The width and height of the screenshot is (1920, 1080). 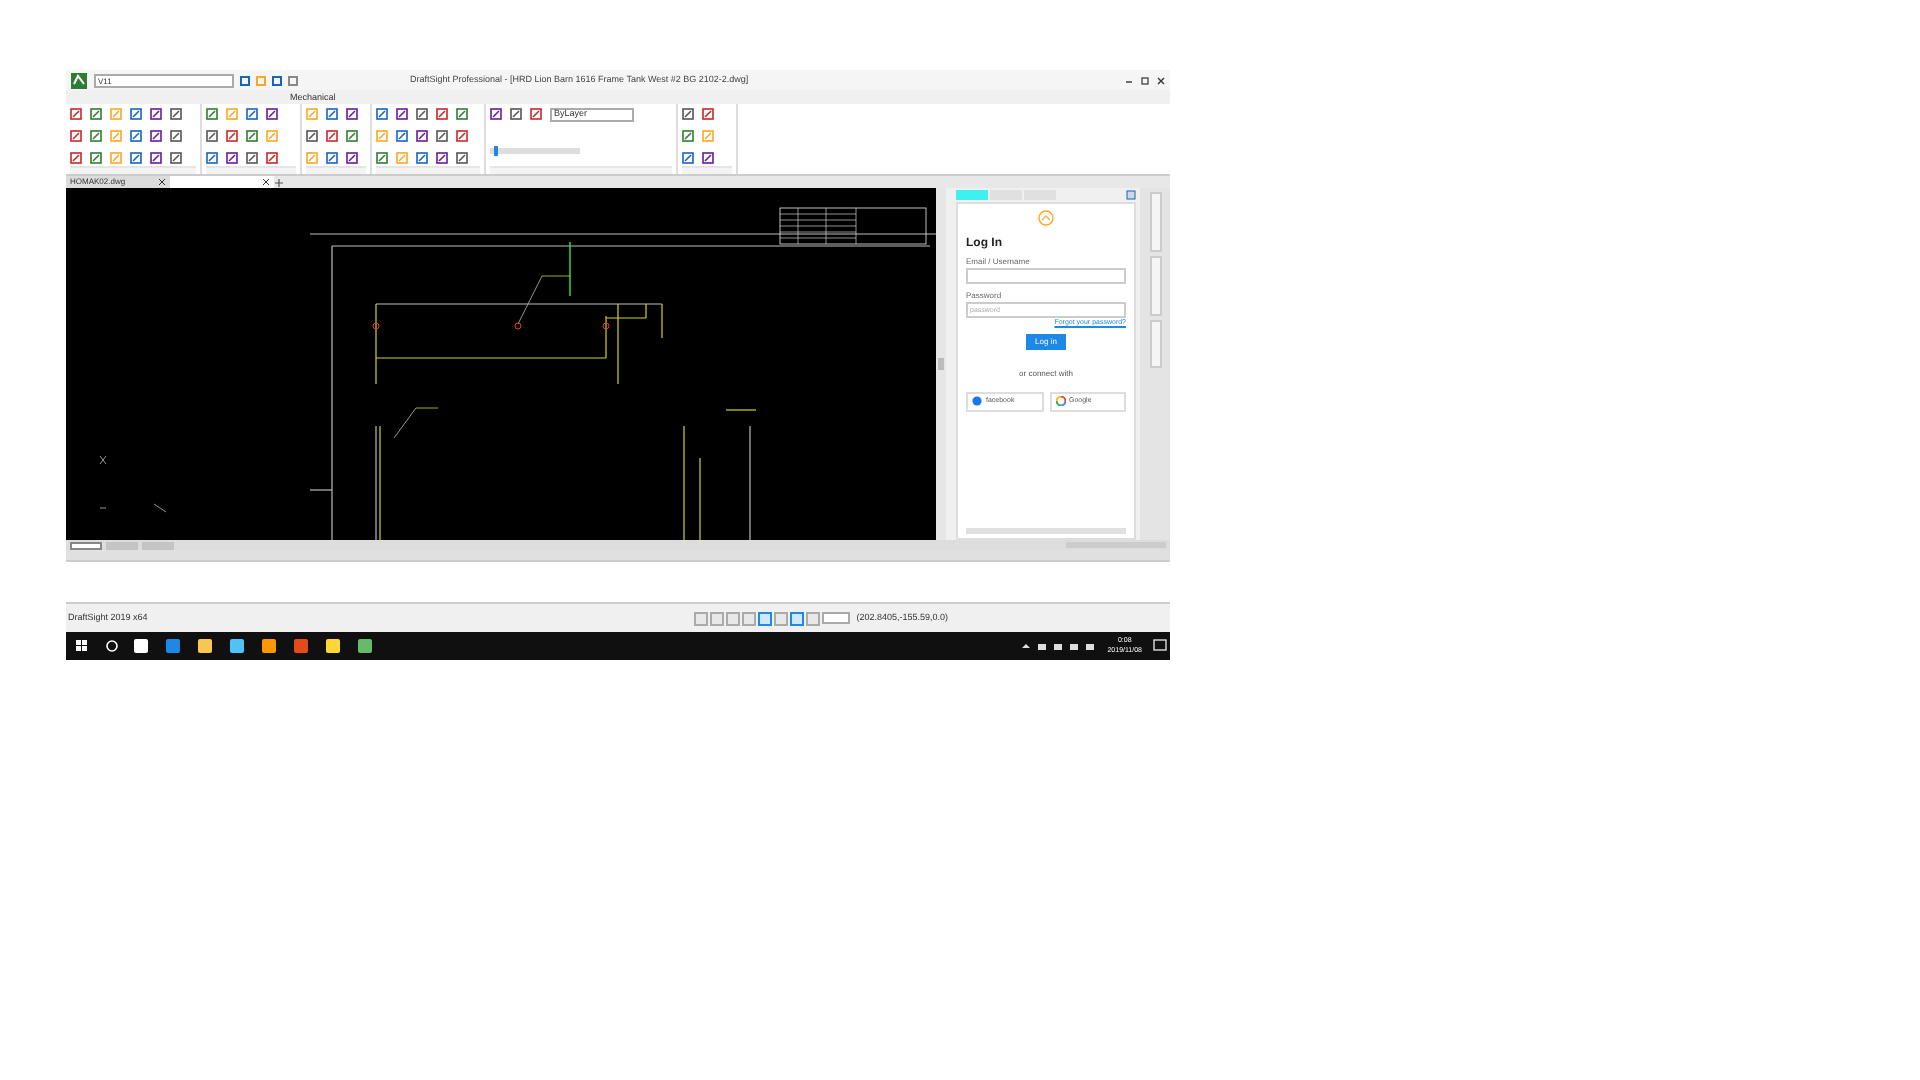 I want to click on google-icon, so click(x=1060, y=401).